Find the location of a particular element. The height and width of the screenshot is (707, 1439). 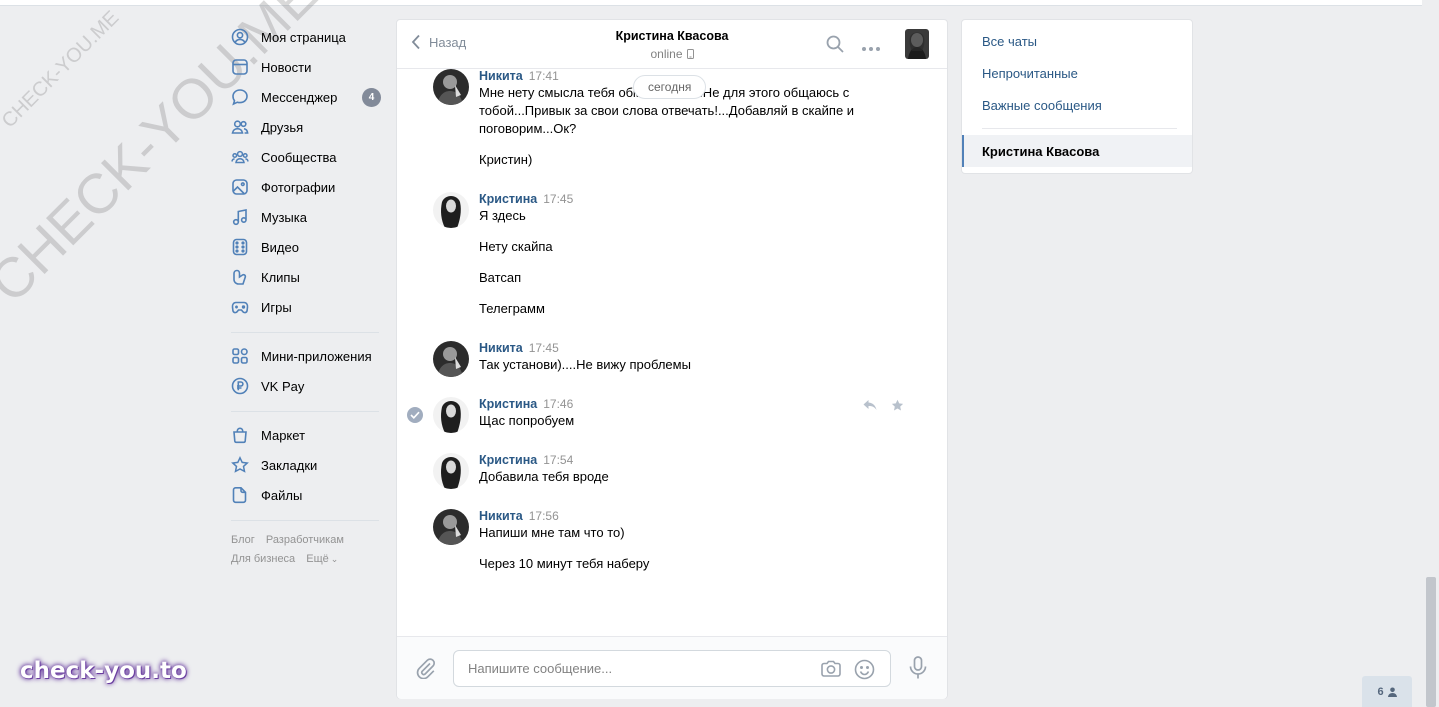

watermark-tag: check-you.to is located at coordinates (103, 671).